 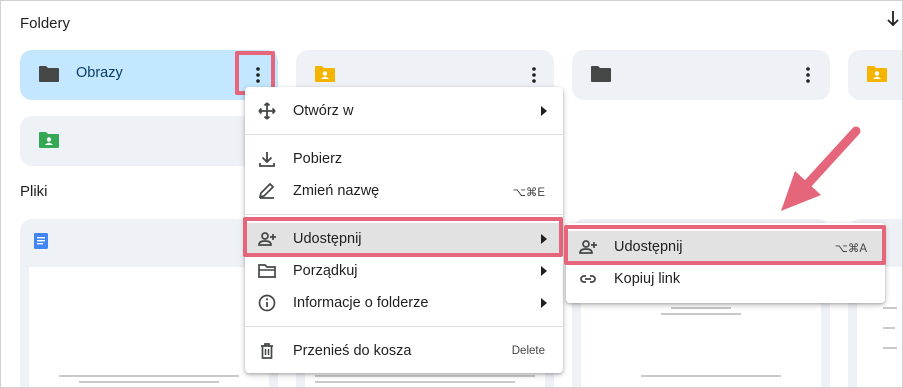 What do you see at coordinates (850, 249) in the screenshot?
I see `shortcut-text: ⌥⌘A` at bounding box center [850, 249].